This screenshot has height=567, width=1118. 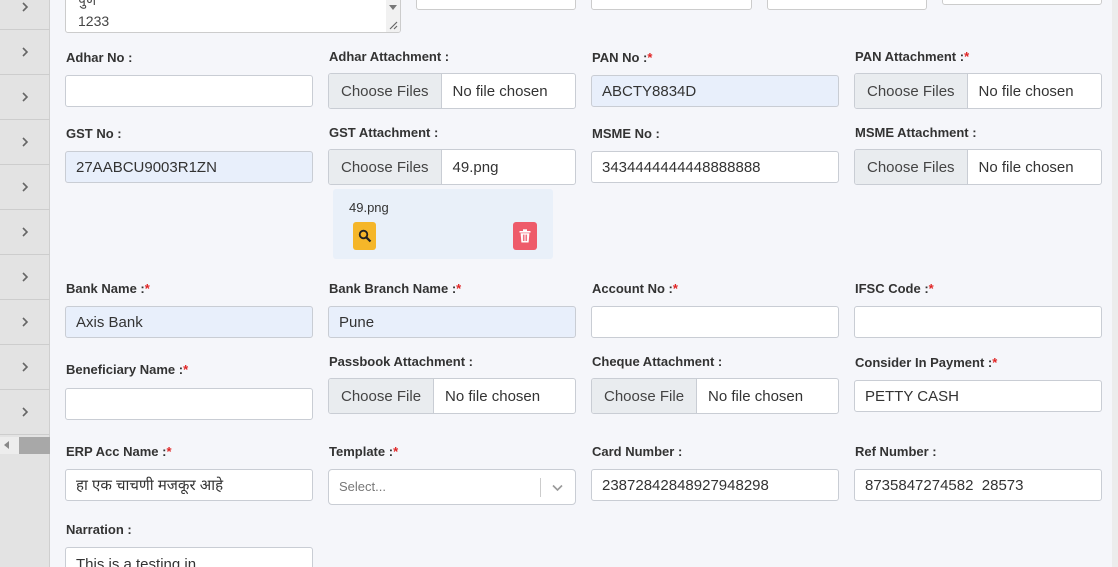 I want to click on erp-acc-name-input: हा एक चाचणी मजकूर आहे, so click(x=189, y=485).